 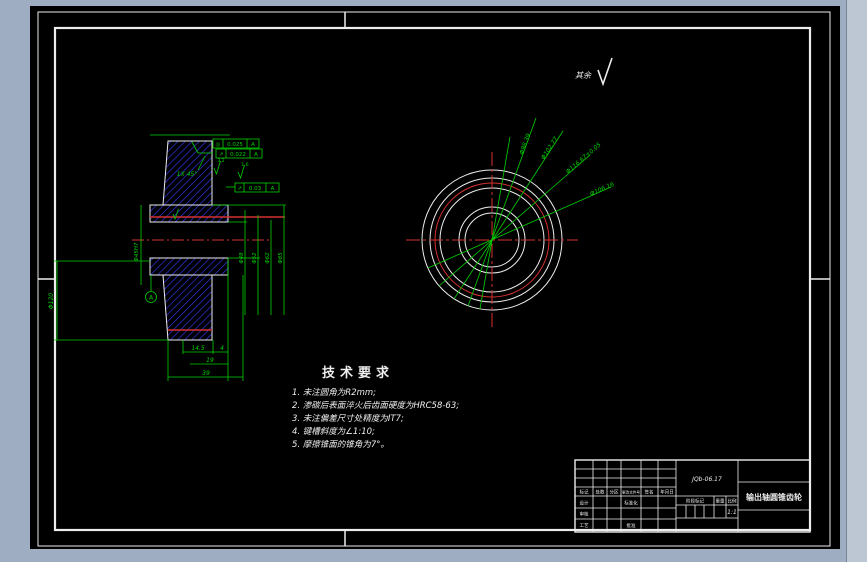 I want to click on radial-dim-2: Φ102.77, so click(x=550, y=149).